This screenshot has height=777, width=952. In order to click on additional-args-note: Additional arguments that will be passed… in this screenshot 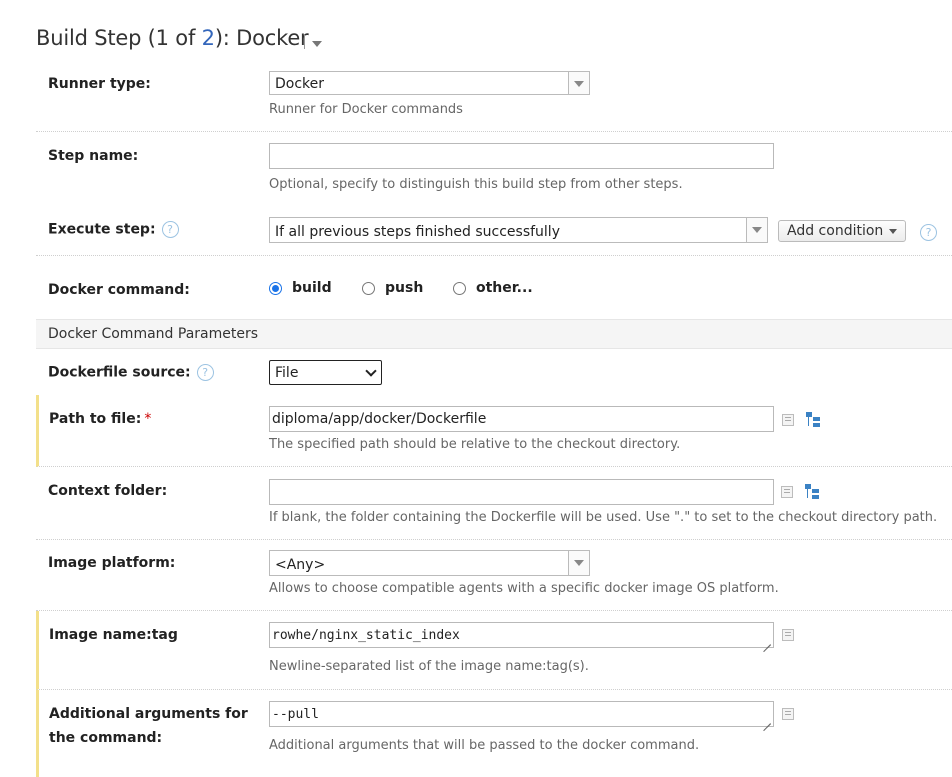, I will do `click(484, 745)`.